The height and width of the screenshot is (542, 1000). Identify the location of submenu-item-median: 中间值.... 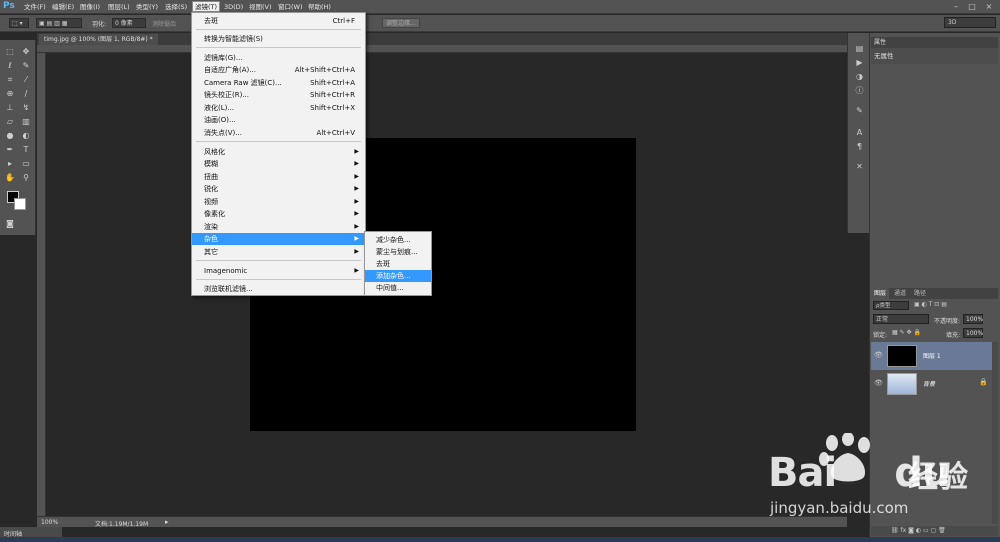
(398, 288).